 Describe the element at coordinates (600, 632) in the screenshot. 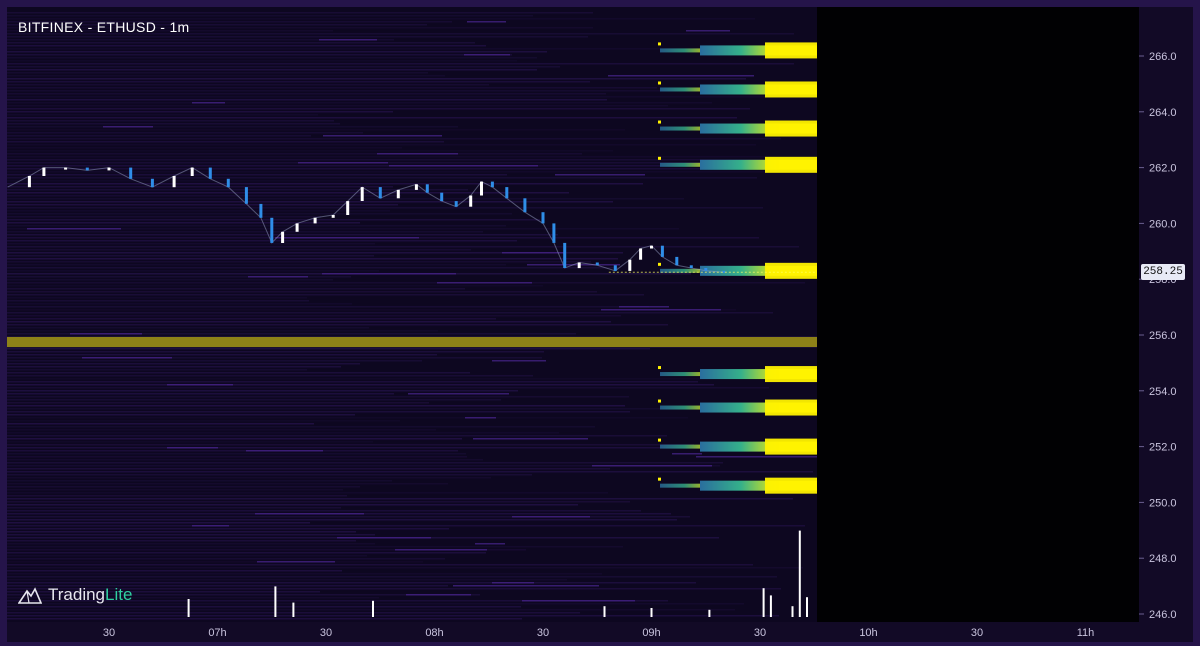

I see `x-axis-panel` at that location.